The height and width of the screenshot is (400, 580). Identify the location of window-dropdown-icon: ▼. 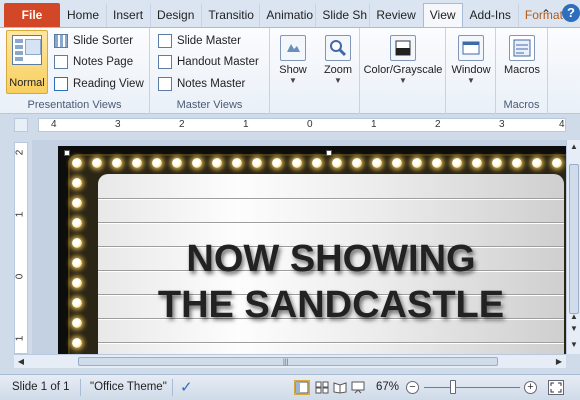
(471, 80).